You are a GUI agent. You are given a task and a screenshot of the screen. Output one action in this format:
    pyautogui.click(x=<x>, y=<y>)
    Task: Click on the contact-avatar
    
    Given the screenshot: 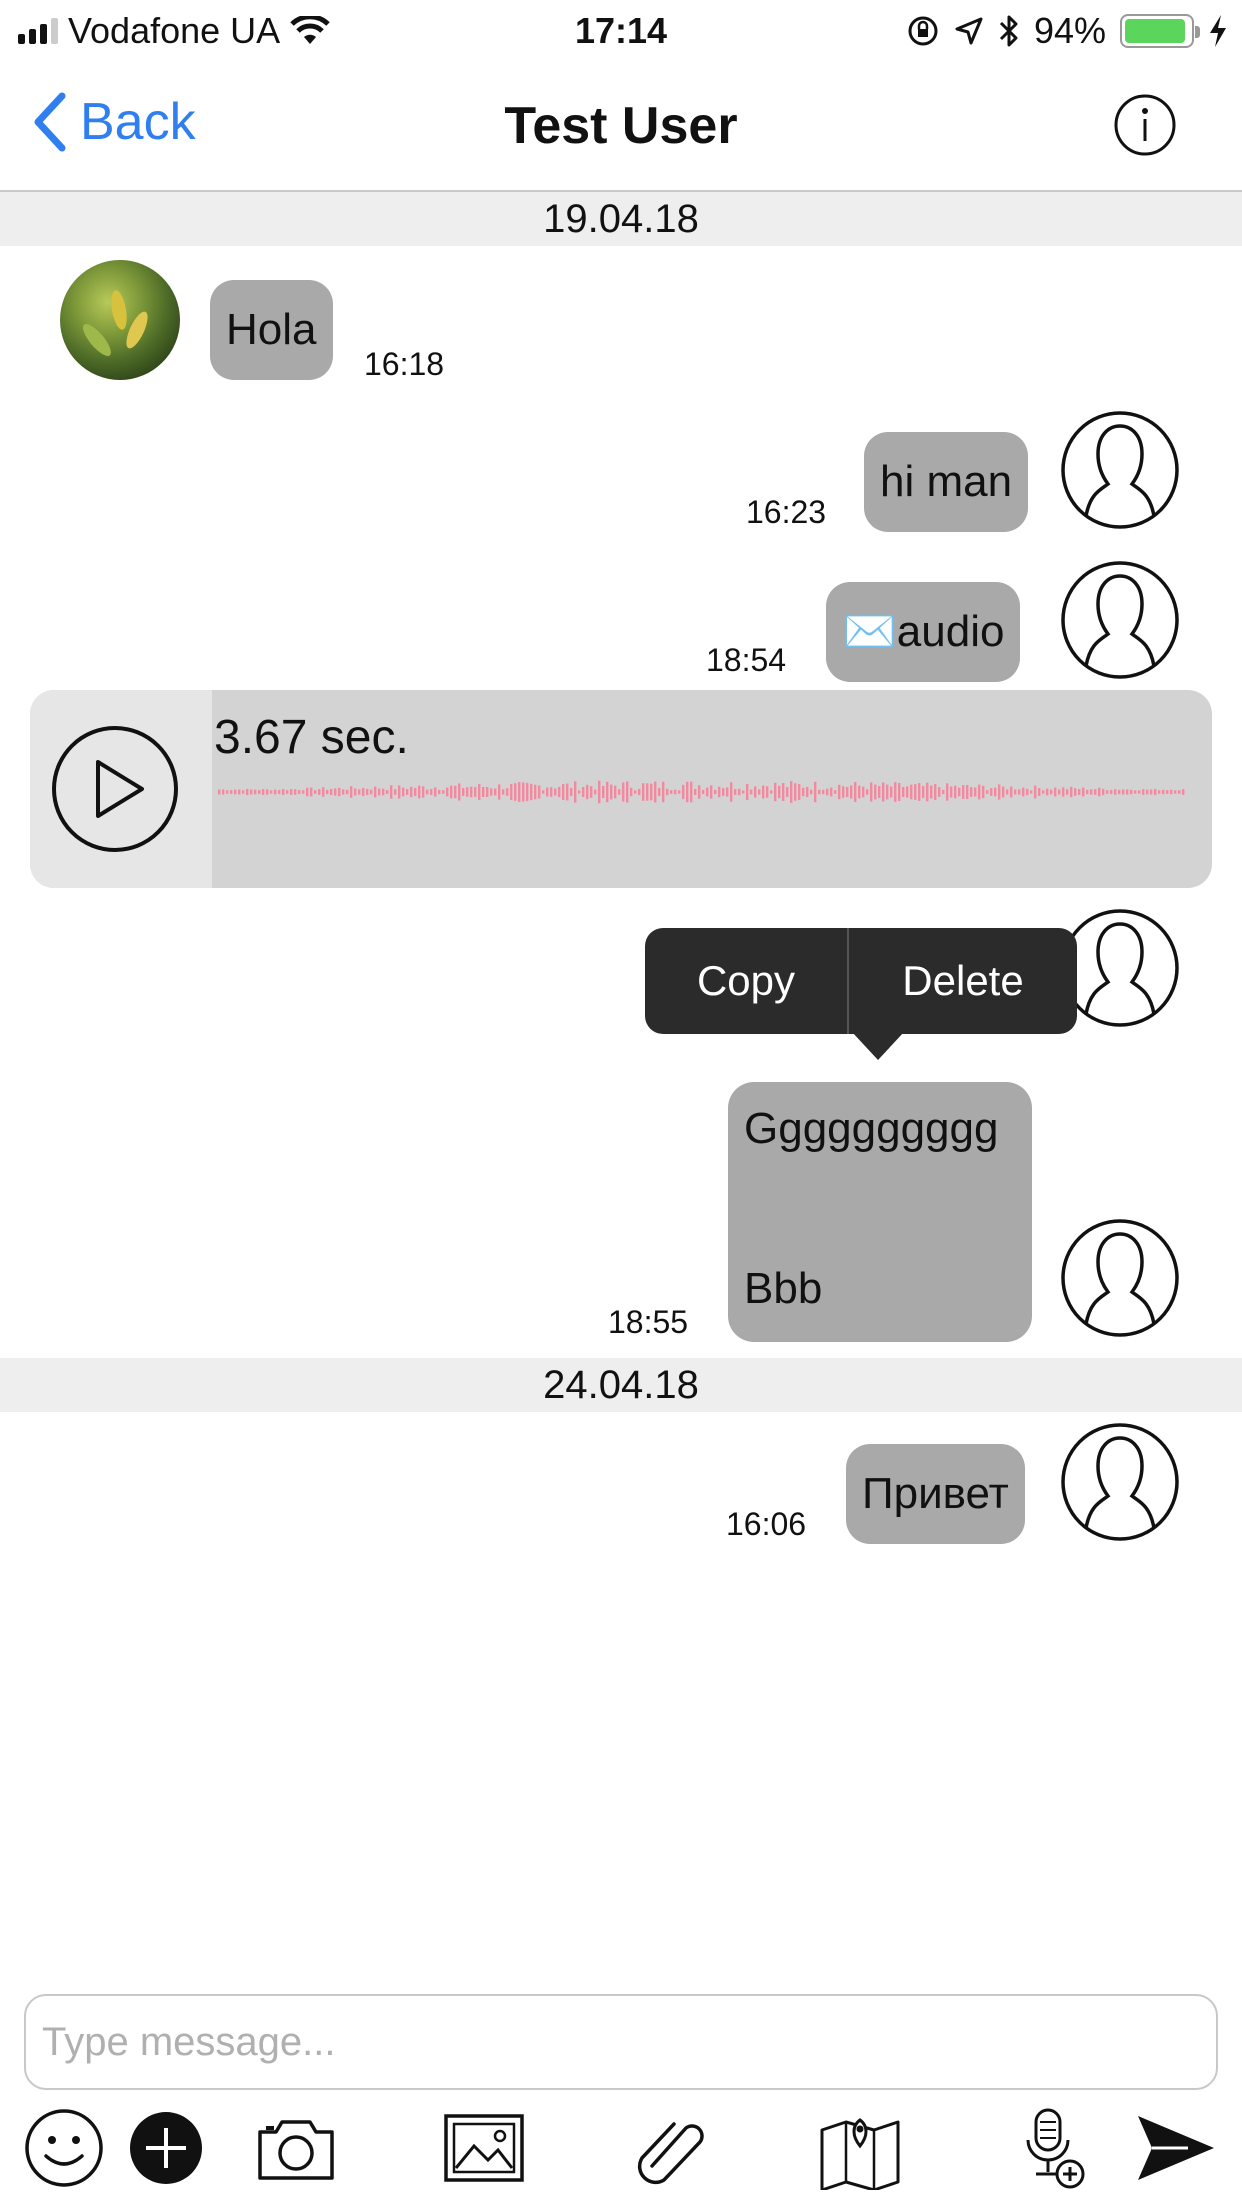 What is the action you would take?
    pyautogui.click(x=120, y=320)
    